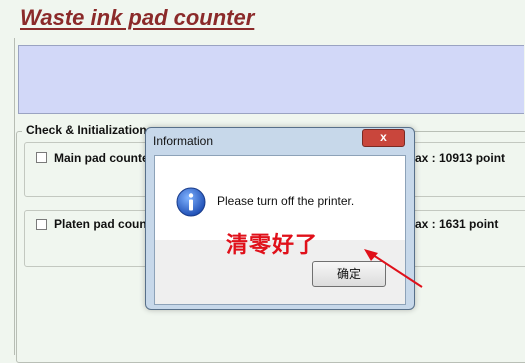 The width and height of the screenshot is (525, 363). I want to click on close-icon: x, so click(383, 137).